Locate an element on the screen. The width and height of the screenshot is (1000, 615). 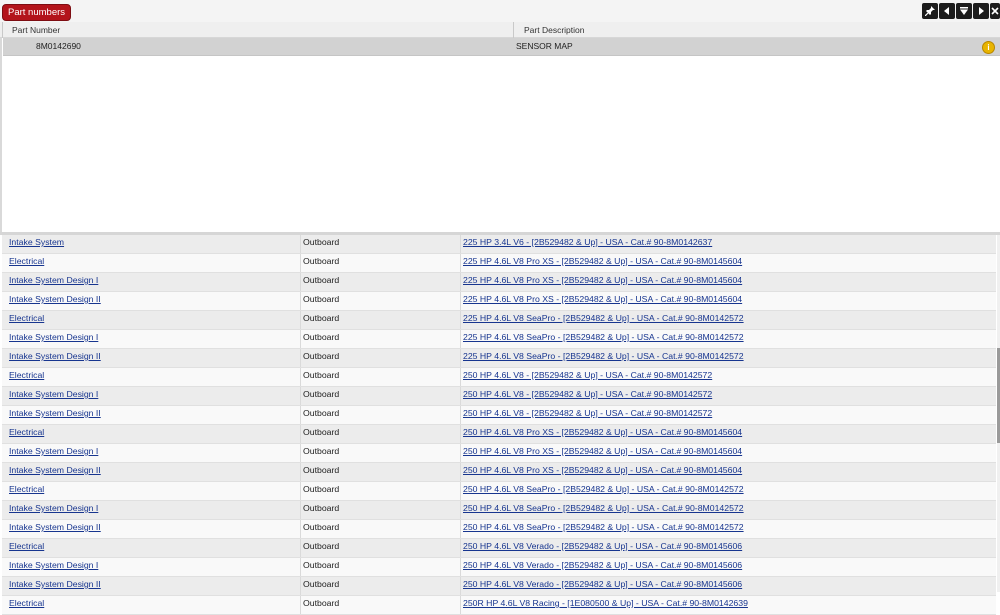
arrow-right-icon is located at coordinates (981, 11).